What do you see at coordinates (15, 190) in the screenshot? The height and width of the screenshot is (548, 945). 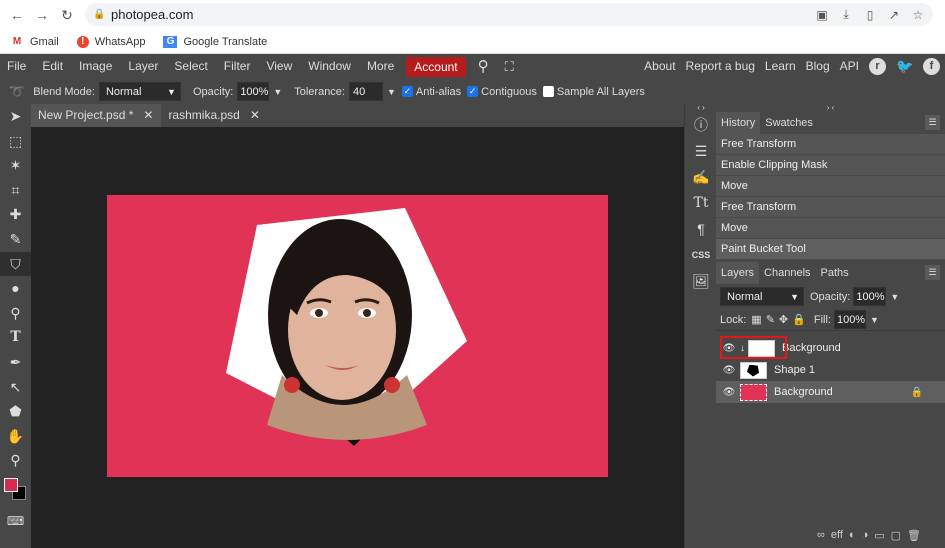 I see `crop-tool-icon: ⌗` at bounding box center [15, 190].